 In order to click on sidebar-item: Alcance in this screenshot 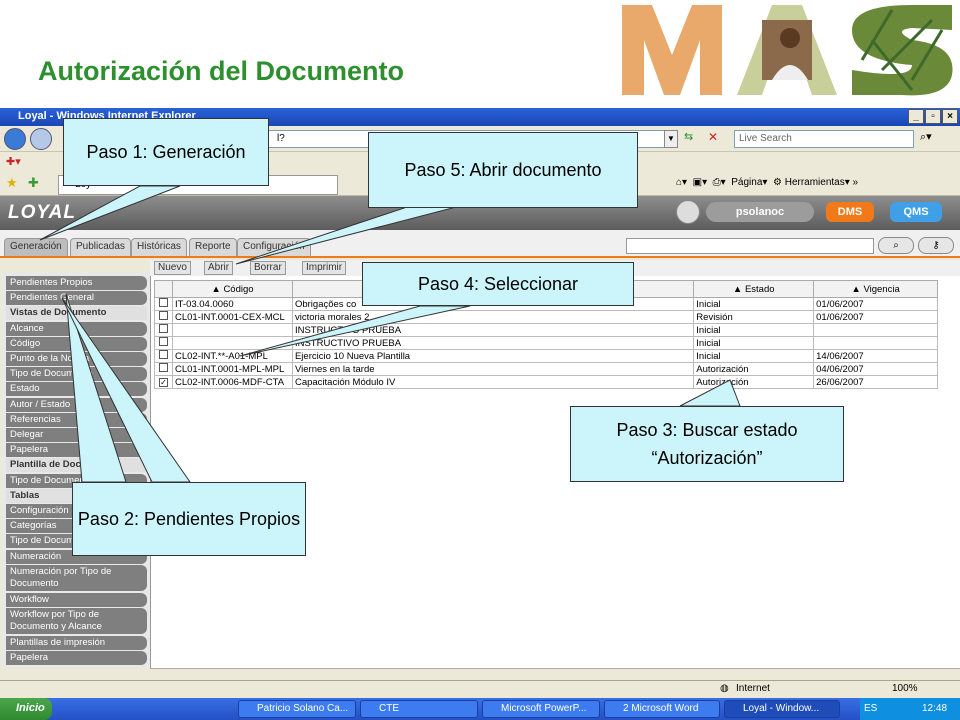, I will do `click(76, 328)`.